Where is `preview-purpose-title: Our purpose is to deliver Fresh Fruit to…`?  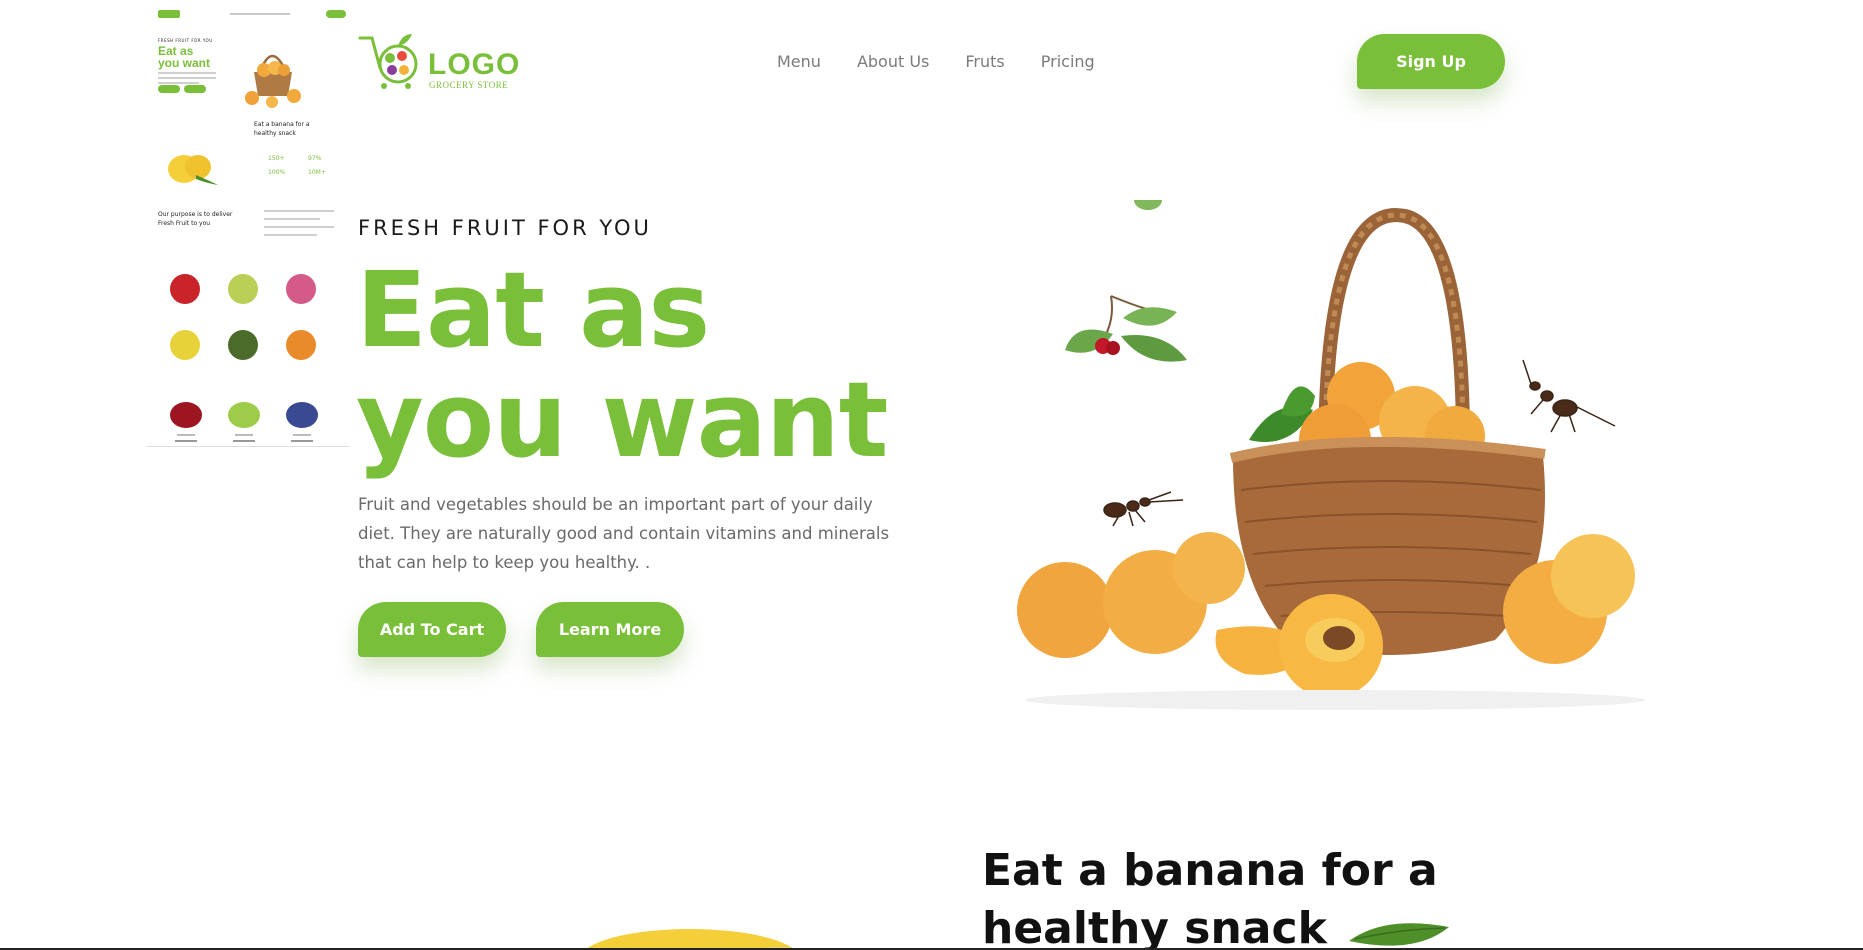
preview-purpose-title: Our purpose is to deliver Fresh Fruit to… is located at coordinates (195, 219).